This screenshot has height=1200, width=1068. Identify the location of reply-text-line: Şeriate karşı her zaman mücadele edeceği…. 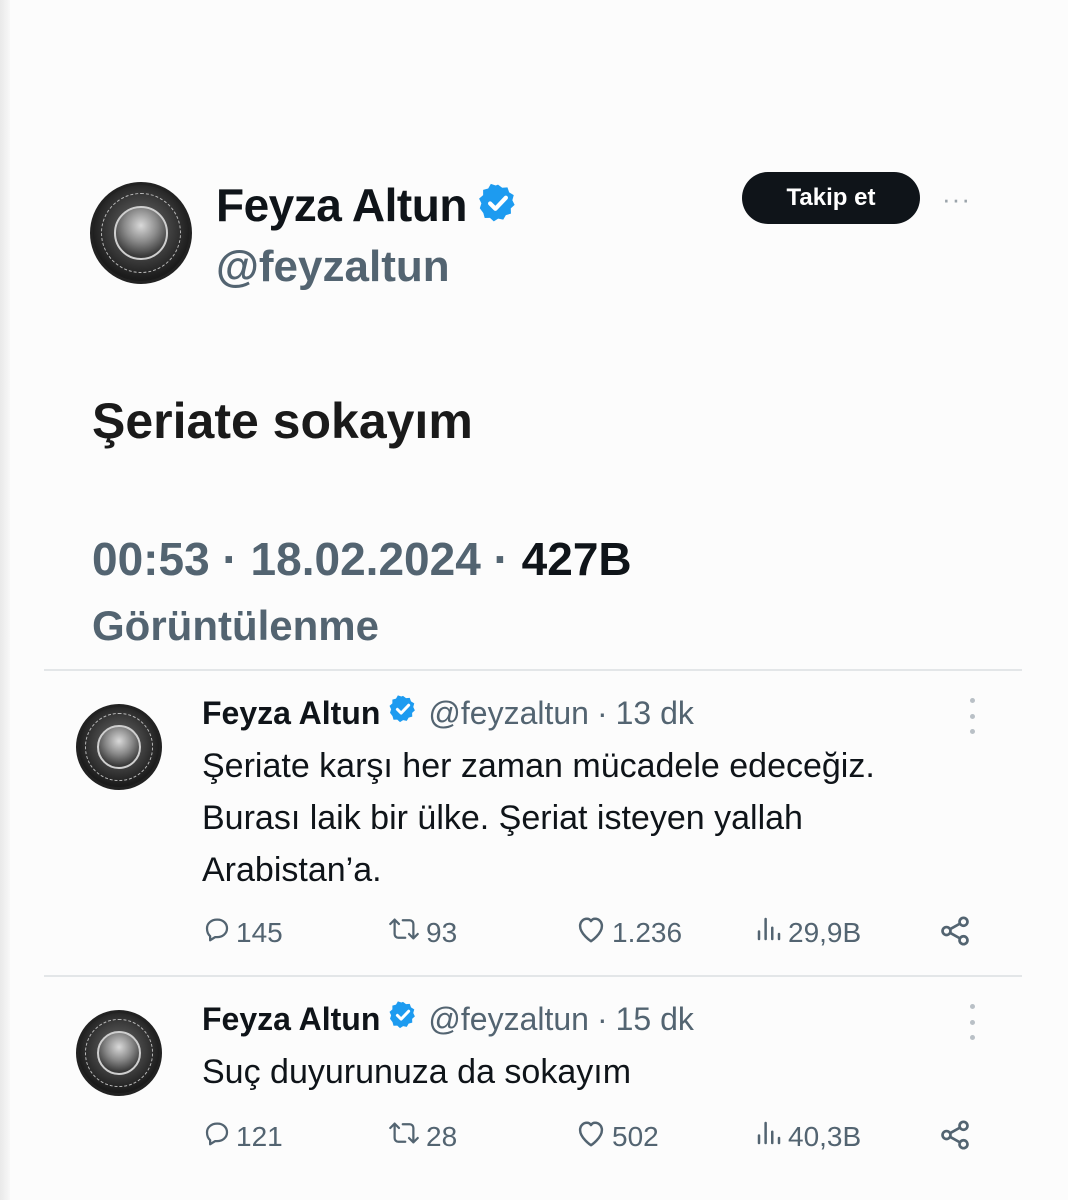
(538, 766).